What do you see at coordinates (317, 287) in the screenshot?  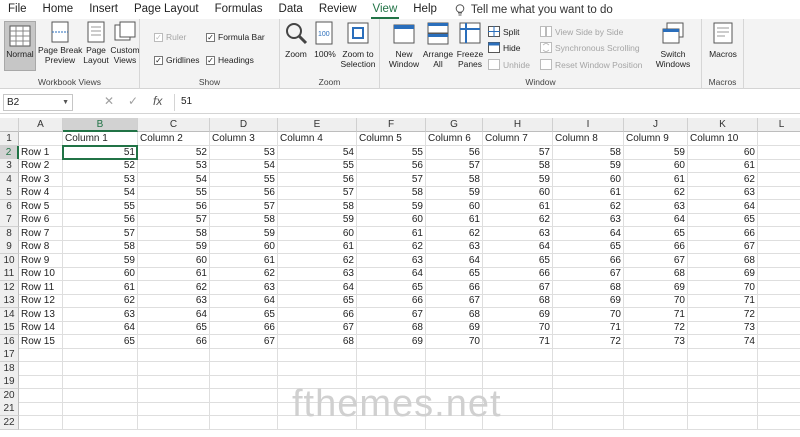 I see `cell-e12: 64` at bounding box center [317, 287].